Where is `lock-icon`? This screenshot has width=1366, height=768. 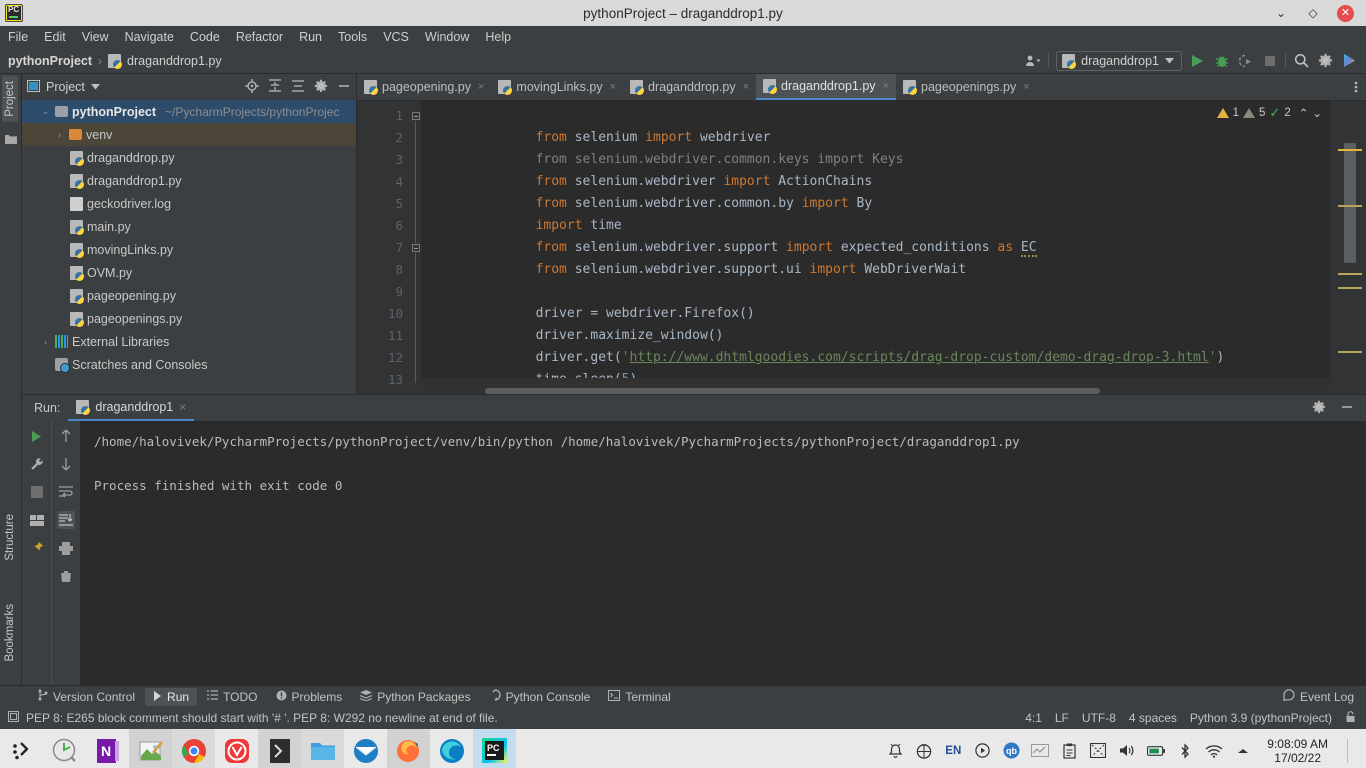
lock-icon is located at coordinates (1350, 718).